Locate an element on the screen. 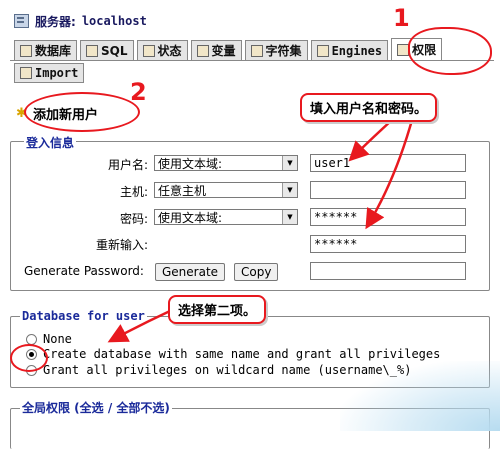  annotation-circle-privileges-tab is located at coordinates (450, 51).